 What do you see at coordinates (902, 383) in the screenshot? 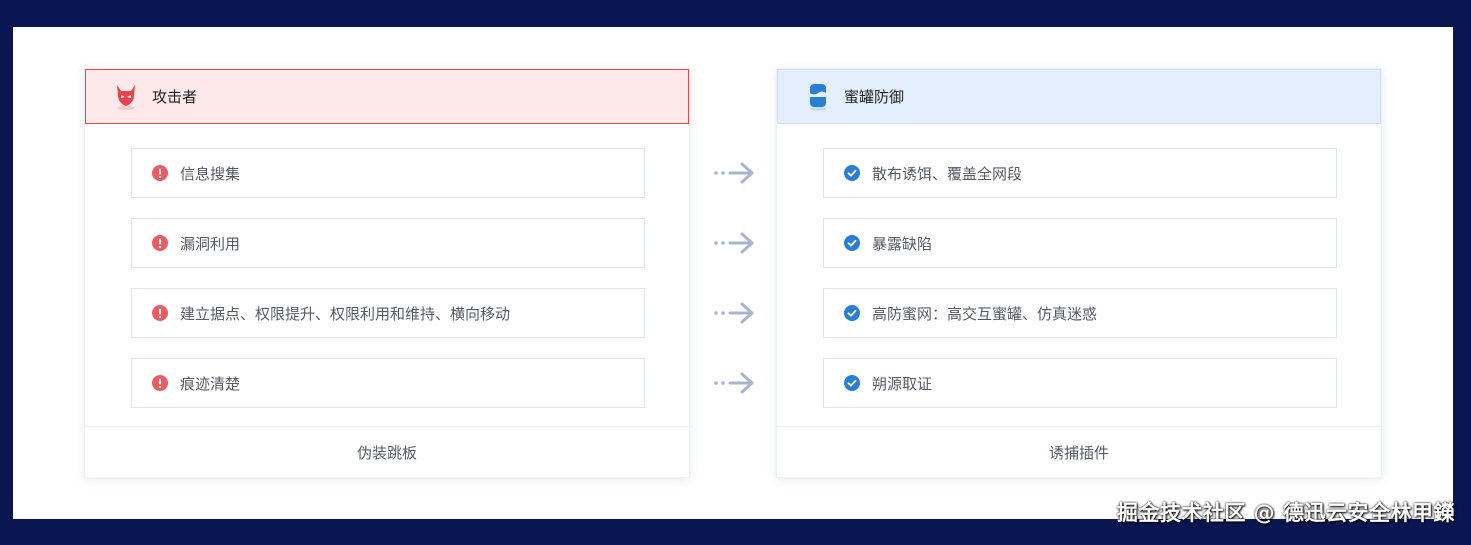
I see `defense-item-label: 朔源取证` at bounding box center [902, 383].